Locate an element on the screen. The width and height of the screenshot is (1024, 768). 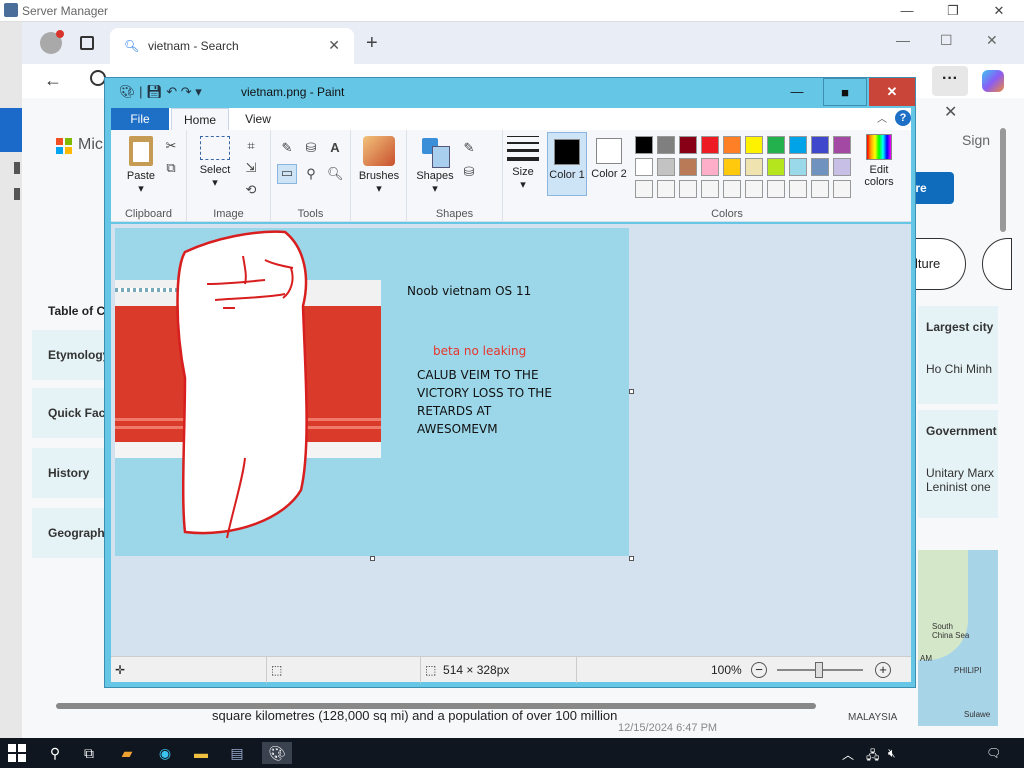
browser-maximize-icon: ☐ is located at coordinates (946, 40).